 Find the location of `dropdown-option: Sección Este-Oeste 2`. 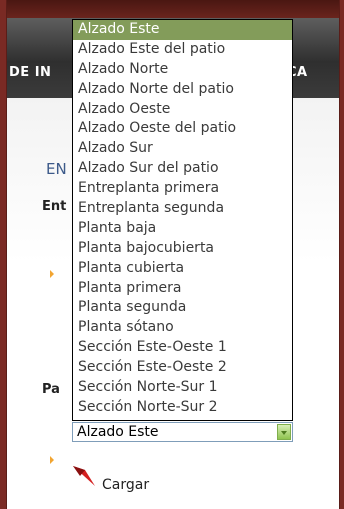

dropdown-option: Sección Este-Oeste 2 is located at coordinates (182, 368).